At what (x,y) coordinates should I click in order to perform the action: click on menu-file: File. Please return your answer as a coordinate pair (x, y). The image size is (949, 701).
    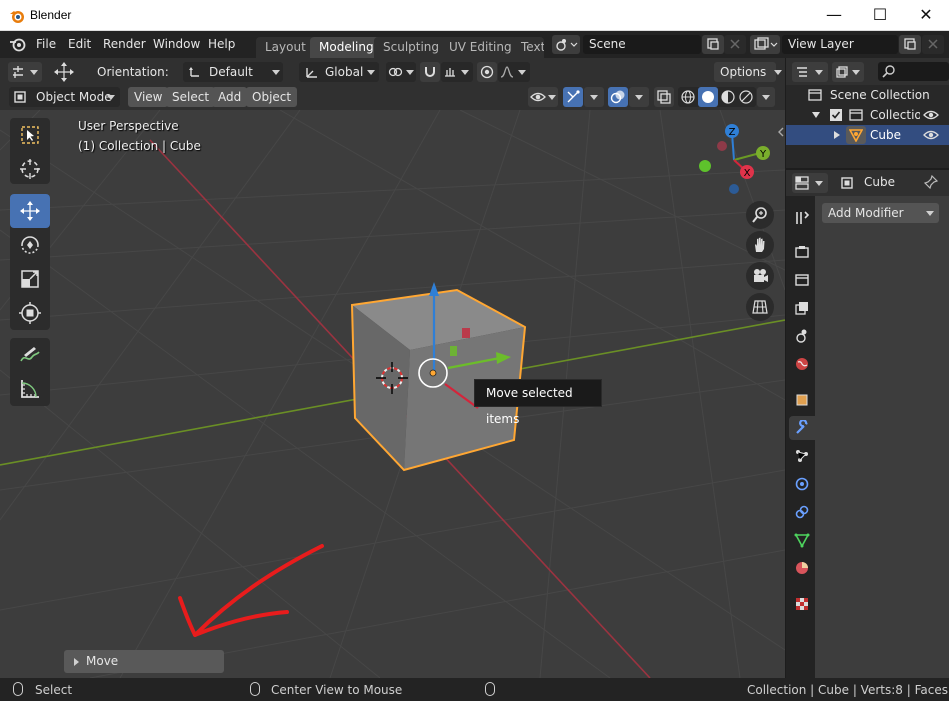
    Looking at the image, I should click on (46, 44).